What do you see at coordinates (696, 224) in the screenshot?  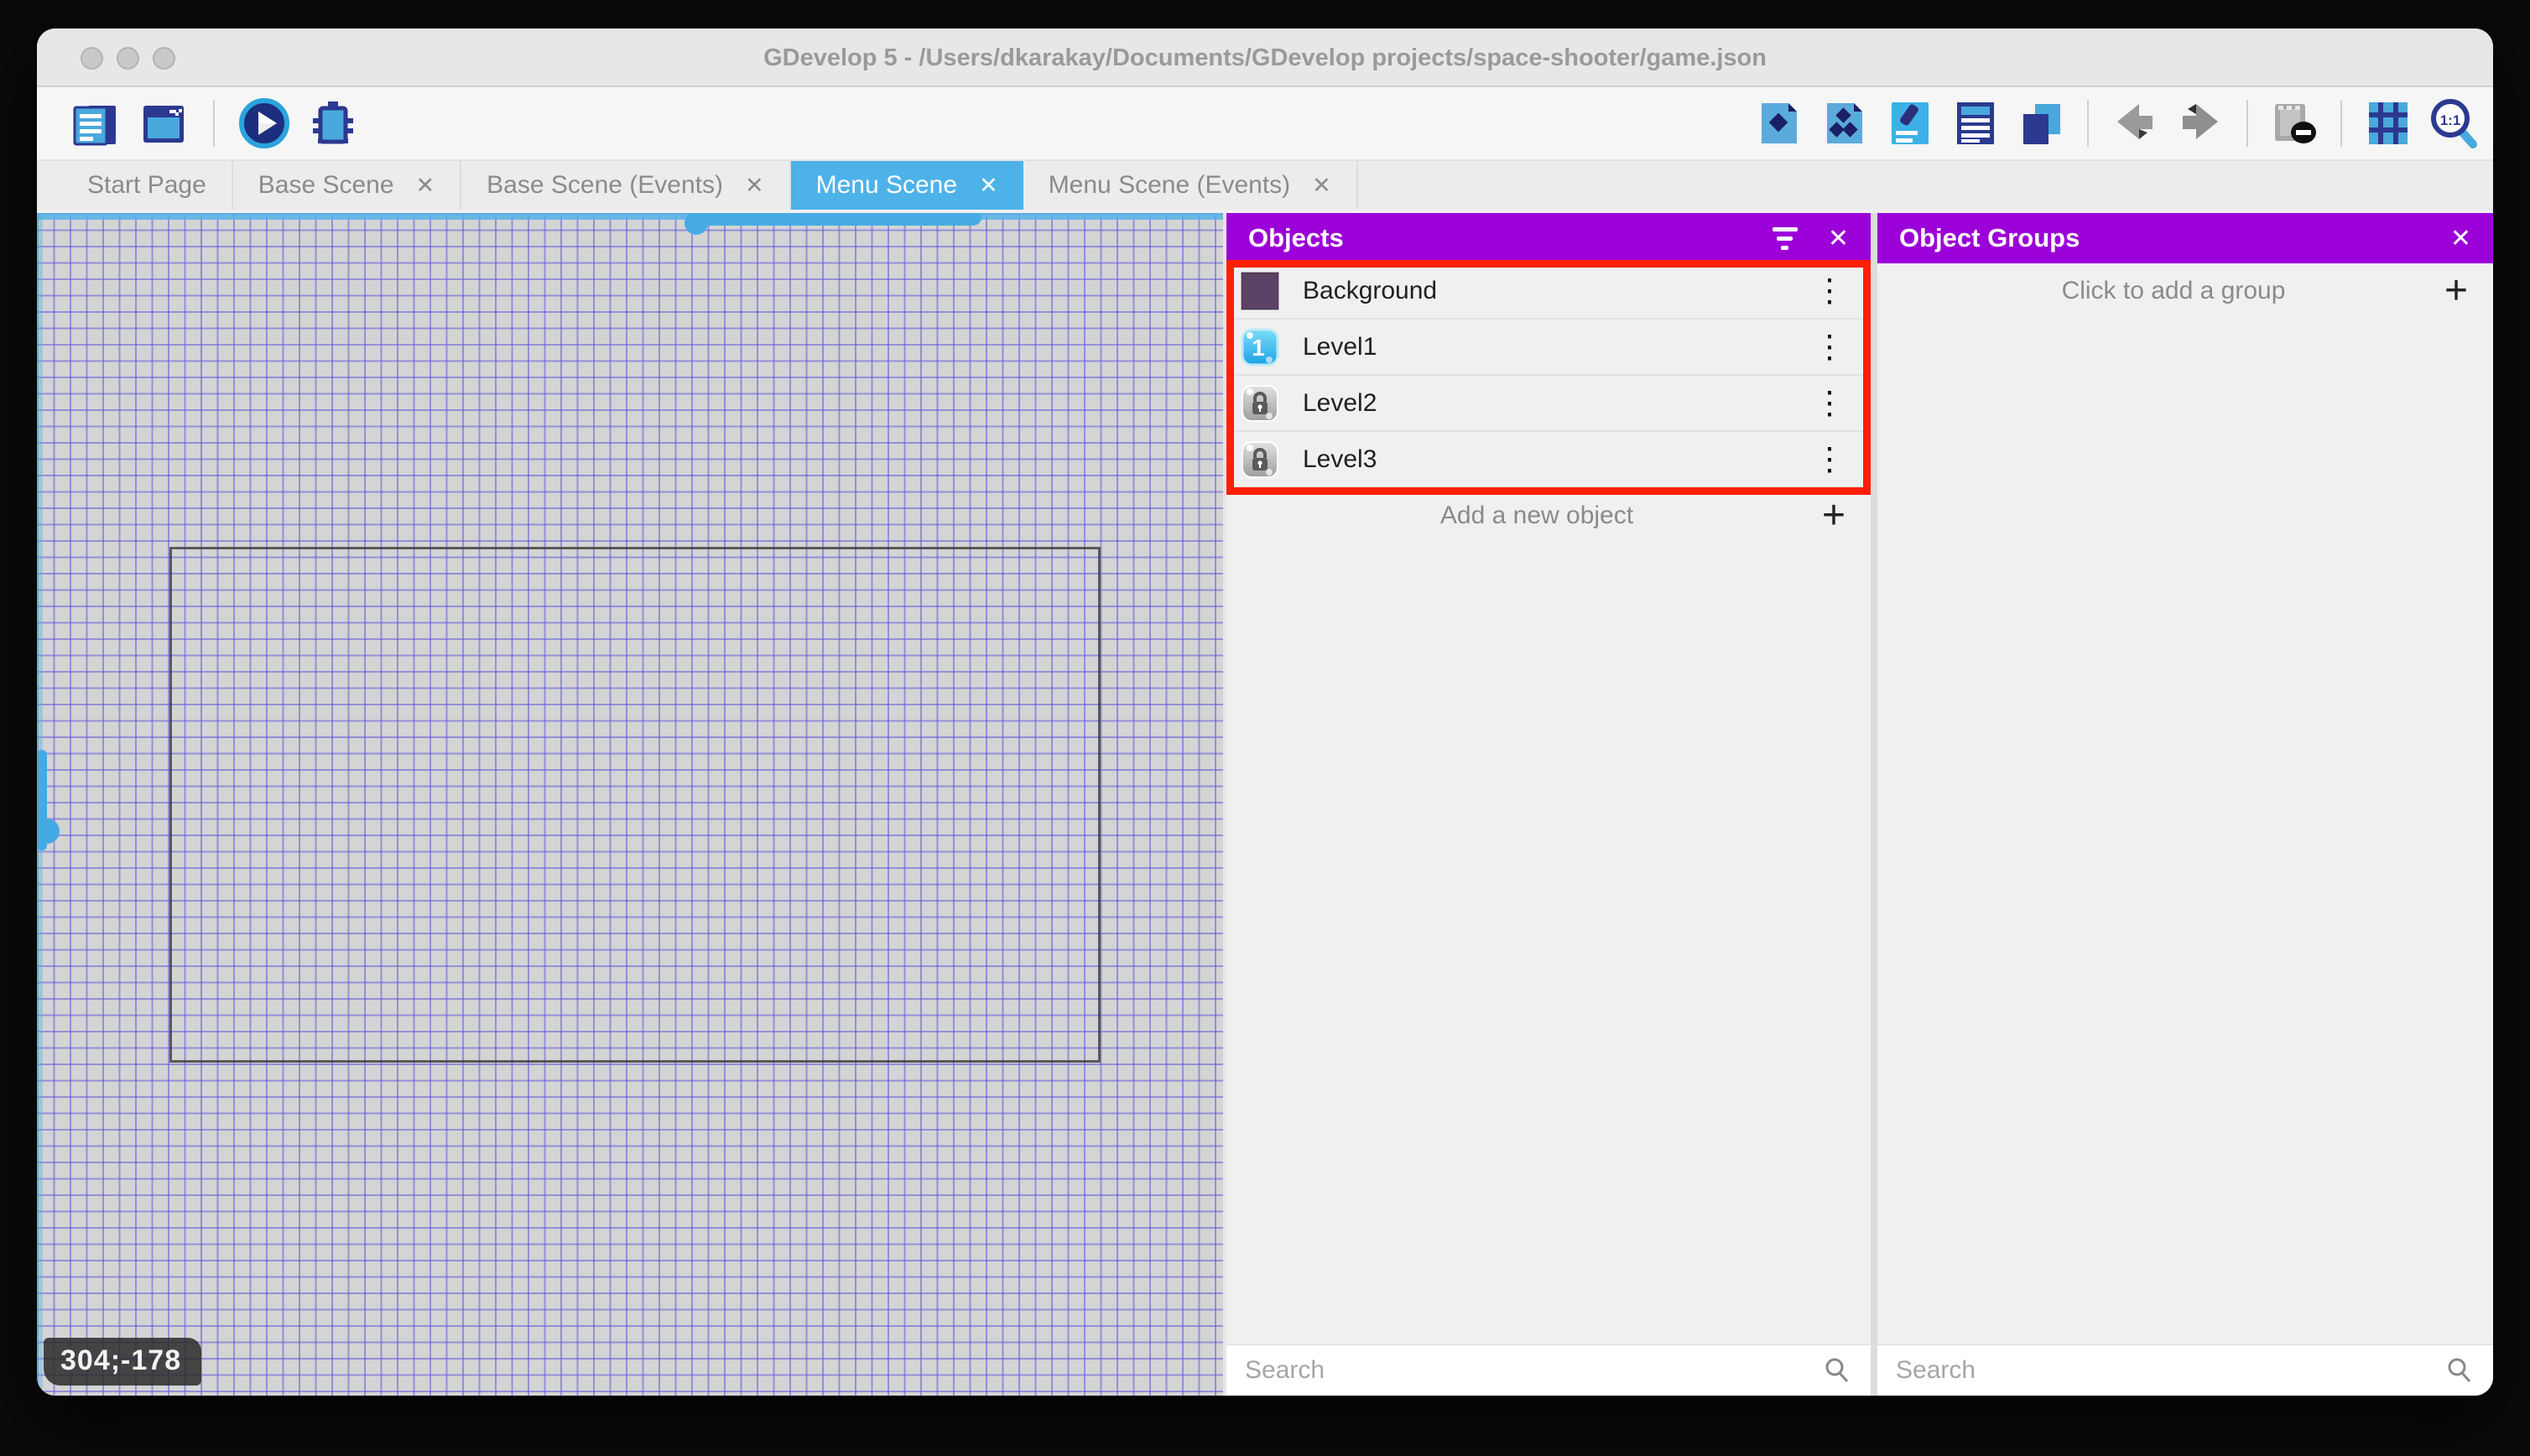 I see `horizontal-scrollbar-knob` at bounding box center [696, 224].